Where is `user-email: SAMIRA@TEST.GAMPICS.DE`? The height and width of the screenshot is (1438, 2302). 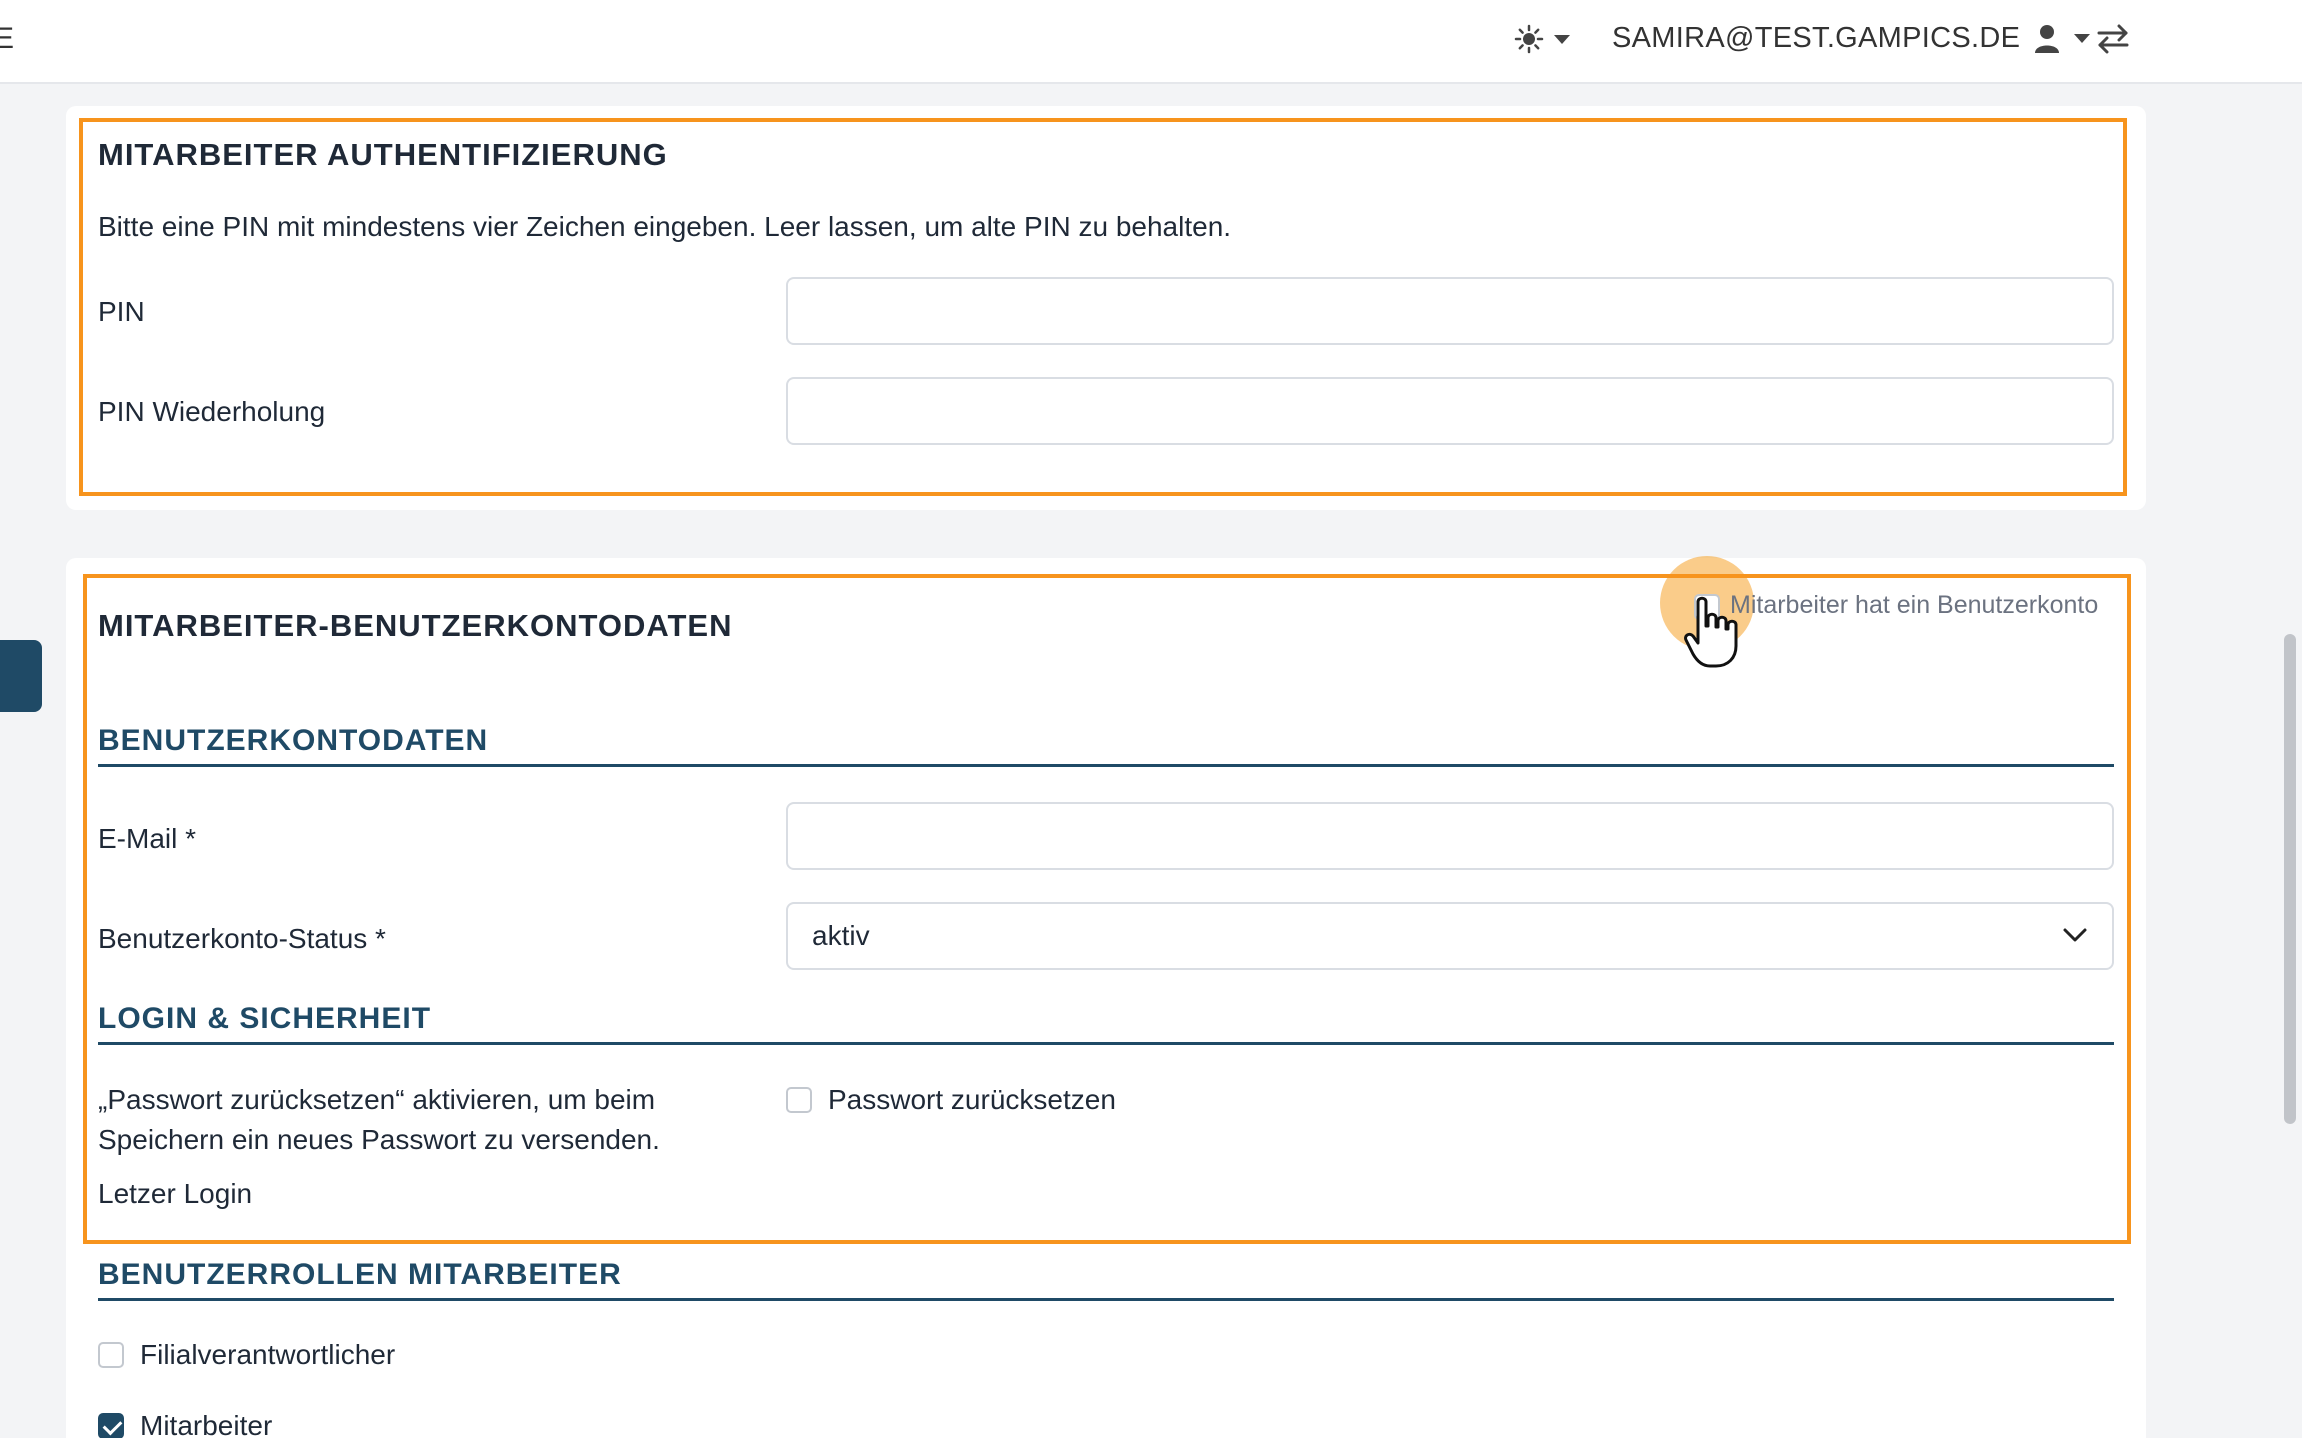 user-email: SAMIRA@TEST.GAMPICS.DE is located at coordinates (1816, 38).